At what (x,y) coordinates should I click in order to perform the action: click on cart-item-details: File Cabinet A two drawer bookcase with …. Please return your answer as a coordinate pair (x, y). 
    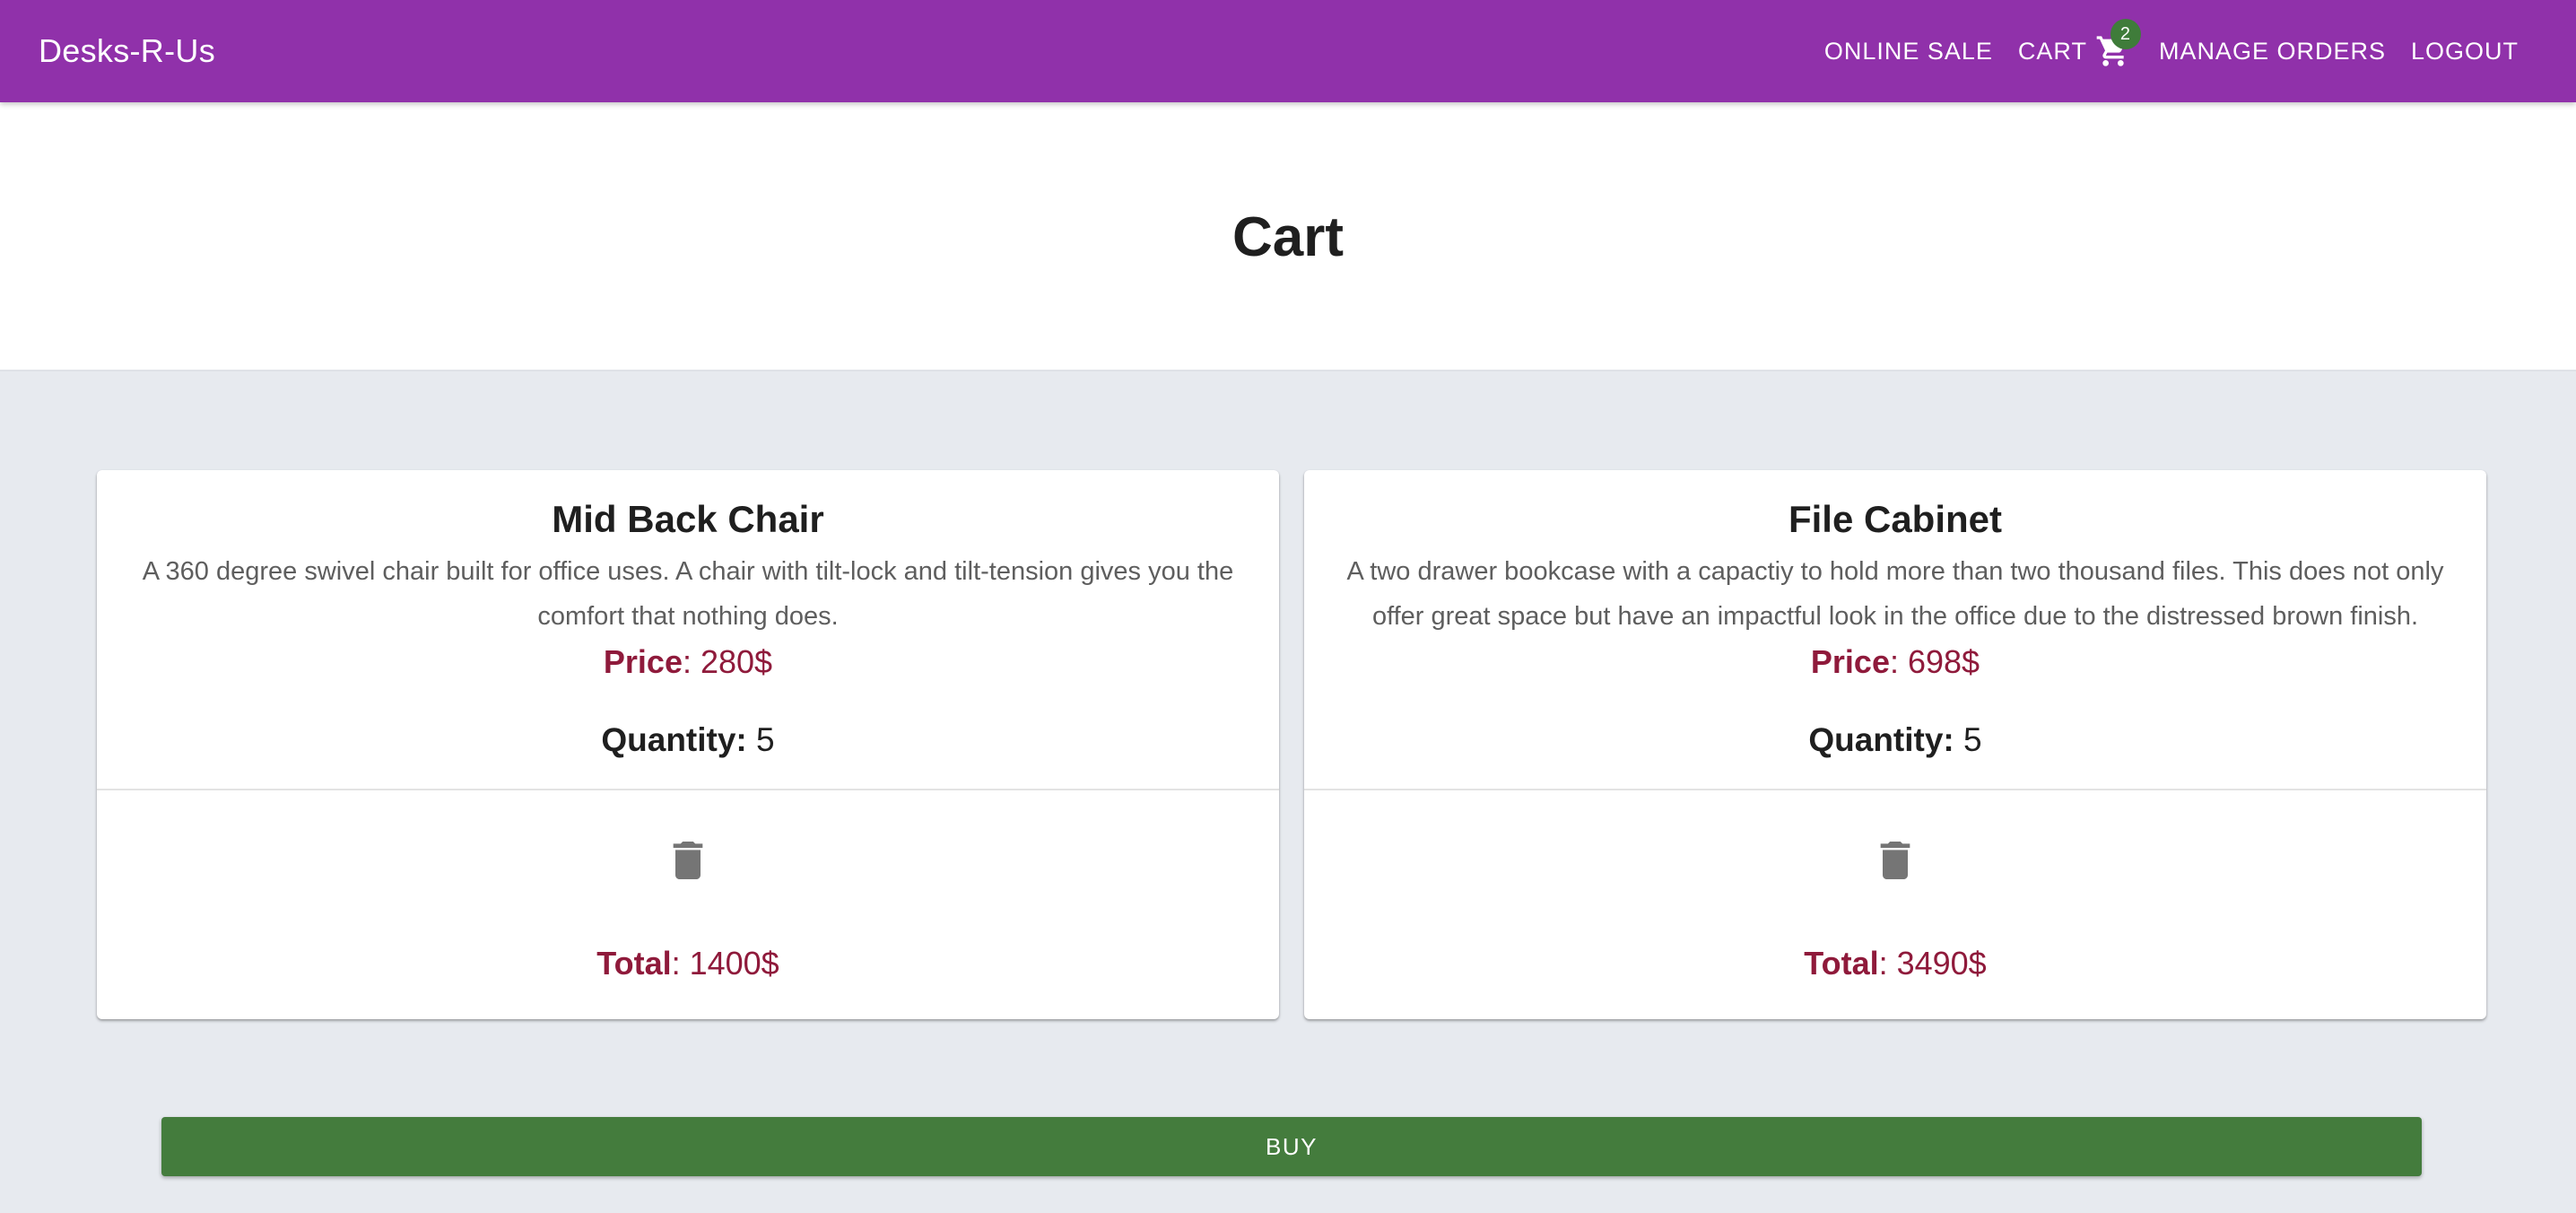
    Looking at the image, I should click on (1895, 629).